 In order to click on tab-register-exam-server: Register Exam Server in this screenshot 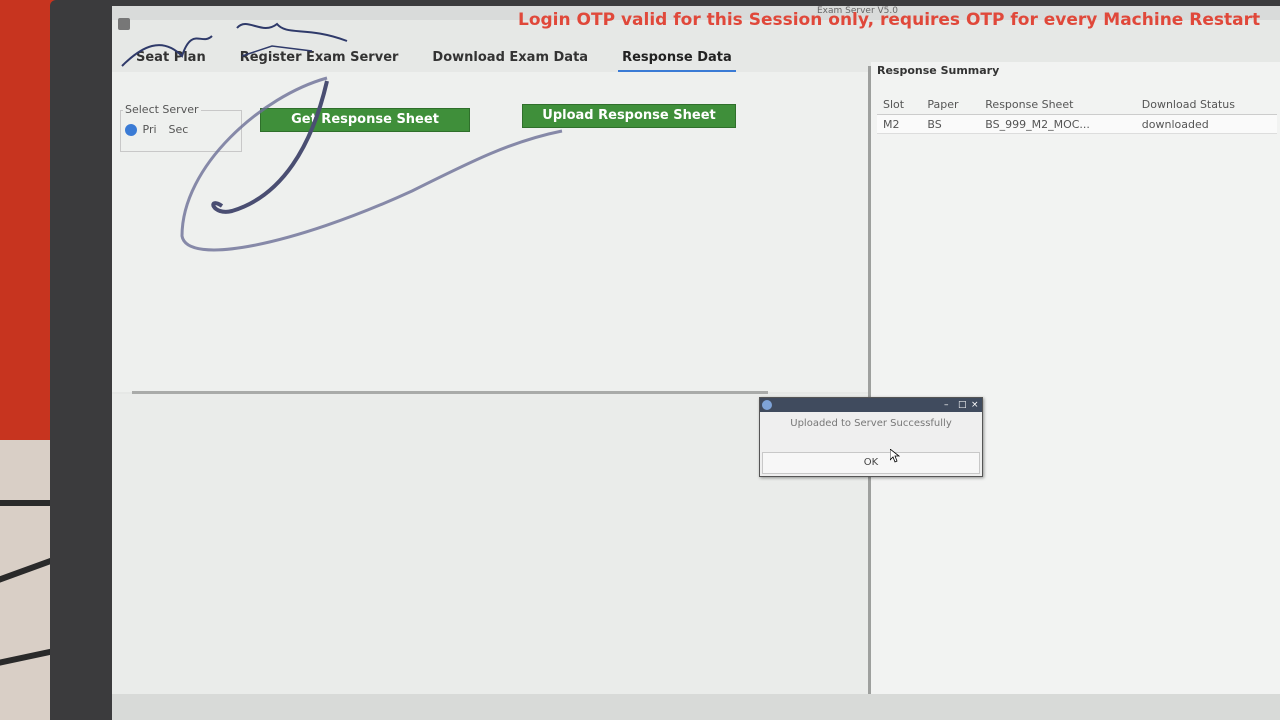, I will do `click(319, 61)`.